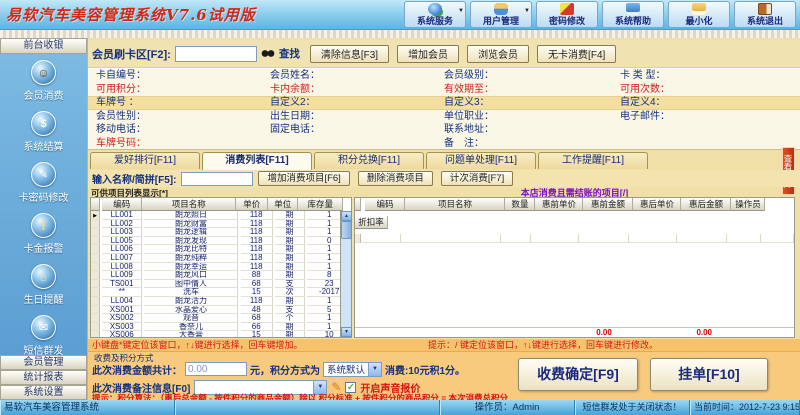  I want to click on sidebar-accordion-button: 统计报表, so click(43, 377).